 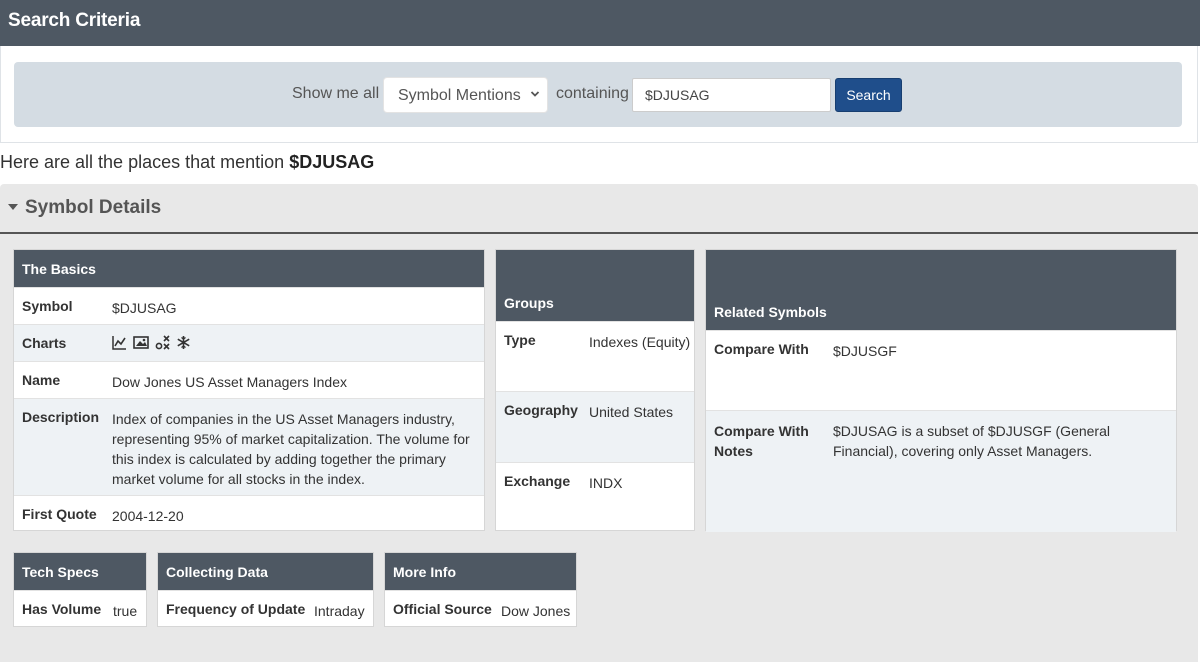 I want to click on show-me-all-label: Show me all, so click(x=336, y=93).